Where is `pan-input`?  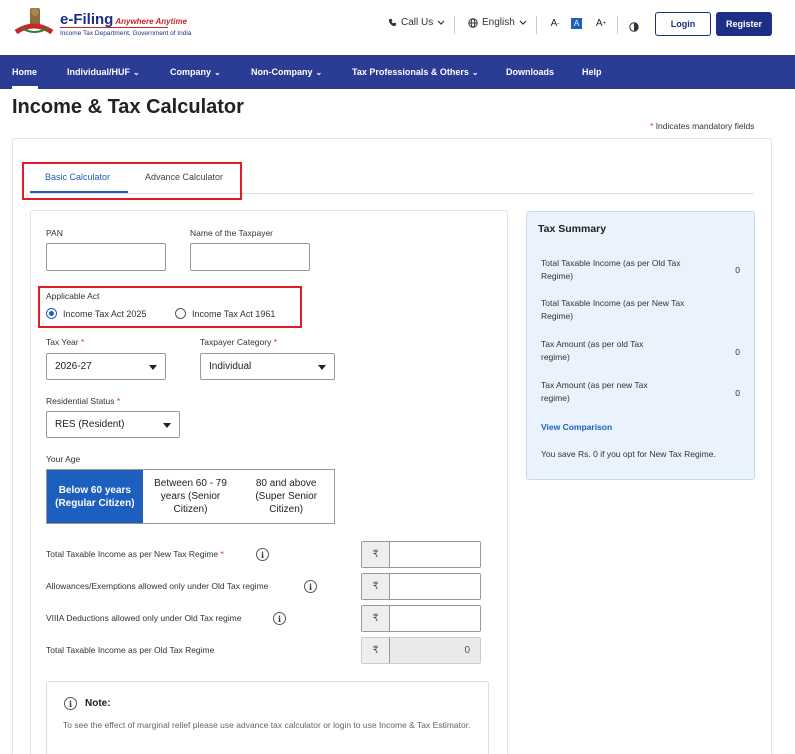 pan-input is located at coordinates (106, 257).